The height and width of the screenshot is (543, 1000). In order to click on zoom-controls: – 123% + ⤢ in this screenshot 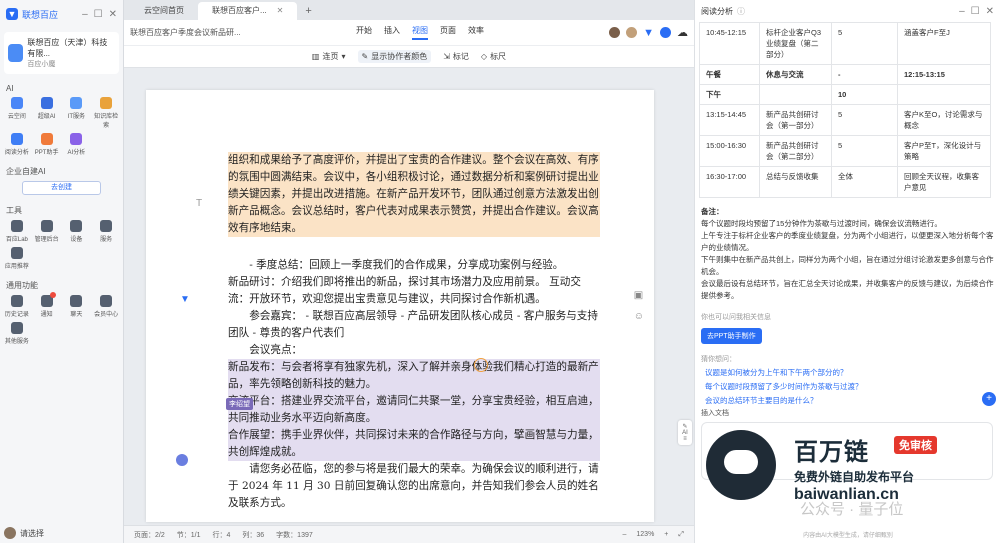, I will do `click(653, 535)`.